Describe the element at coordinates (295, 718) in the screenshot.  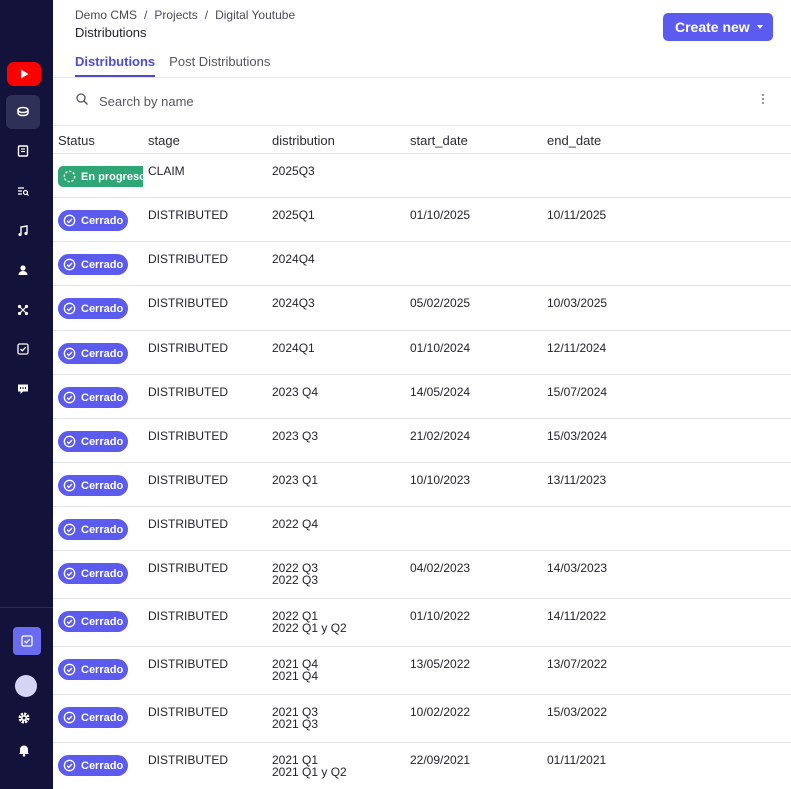
I see `distribution-cell: 2021 Q3 2021 Q3` at that location.